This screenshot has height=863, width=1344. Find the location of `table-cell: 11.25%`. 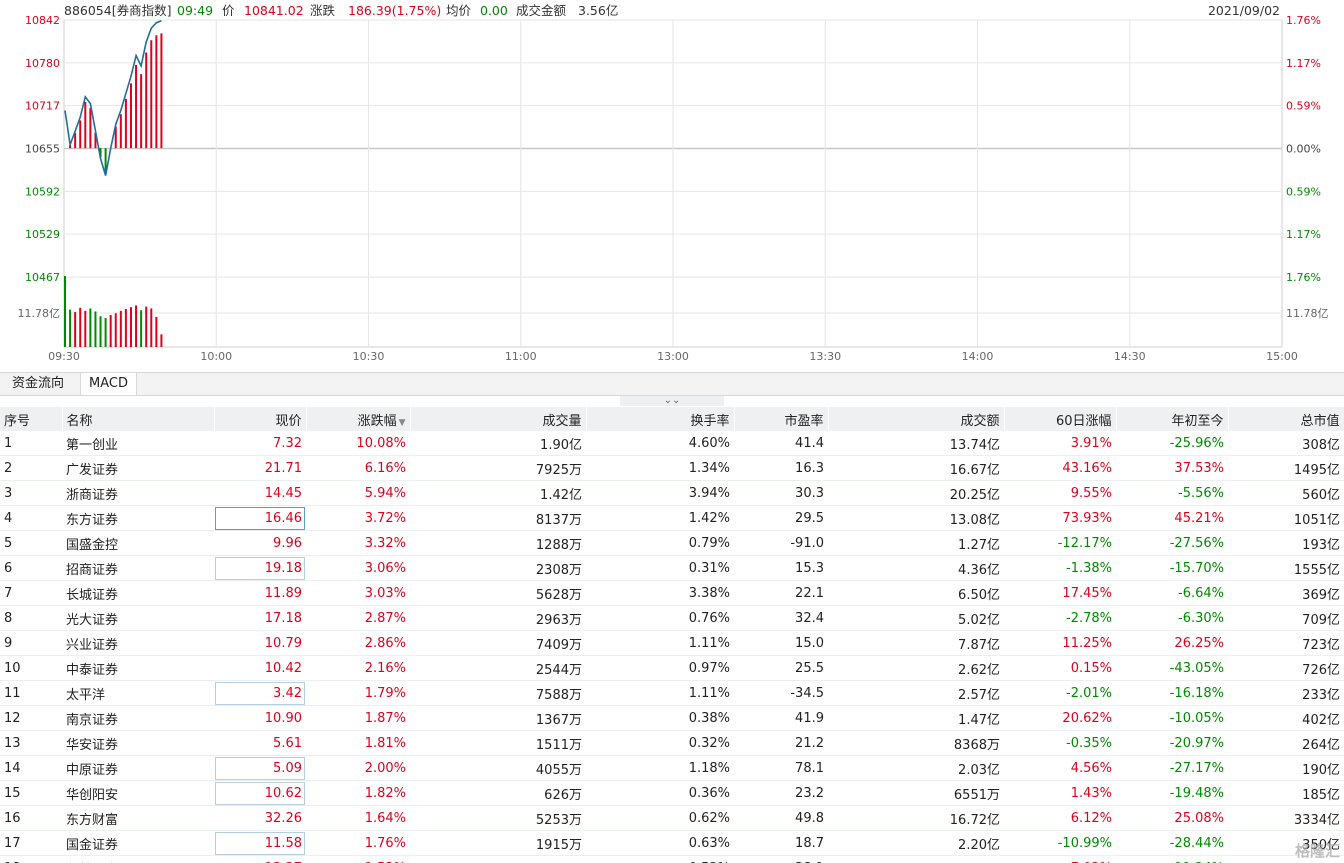

table-cell: 11.25% is located at coordinates (1087, 643).